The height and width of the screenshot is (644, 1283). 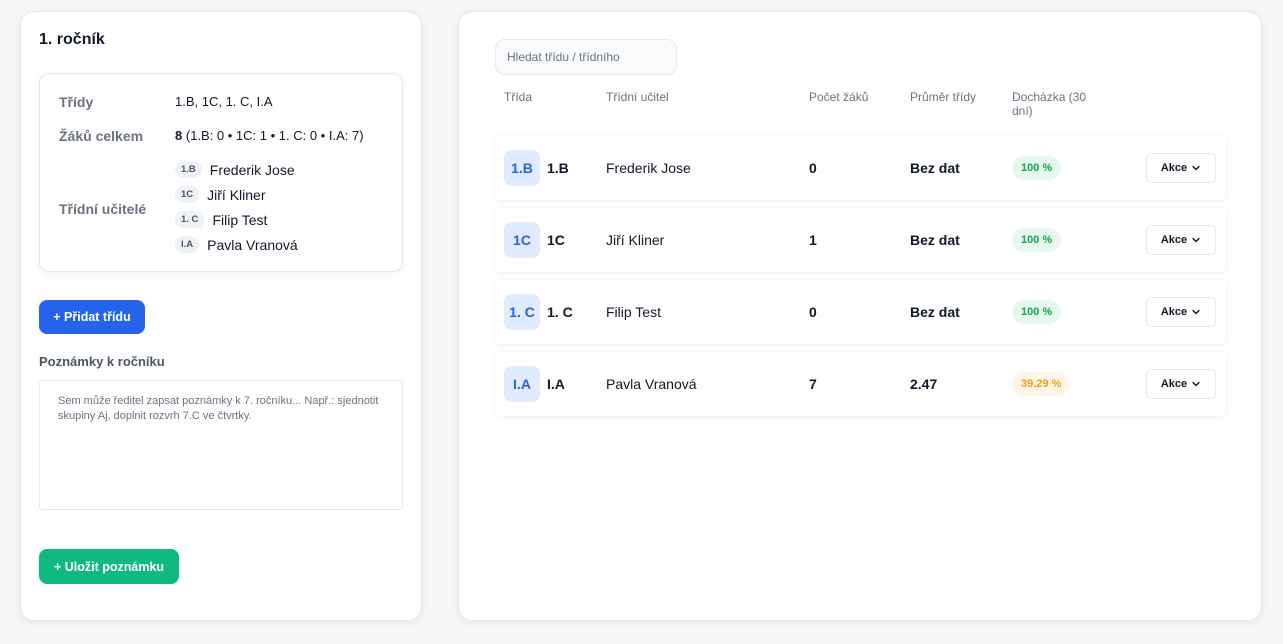 I want to click on search-input, so click(x=586, y=57).